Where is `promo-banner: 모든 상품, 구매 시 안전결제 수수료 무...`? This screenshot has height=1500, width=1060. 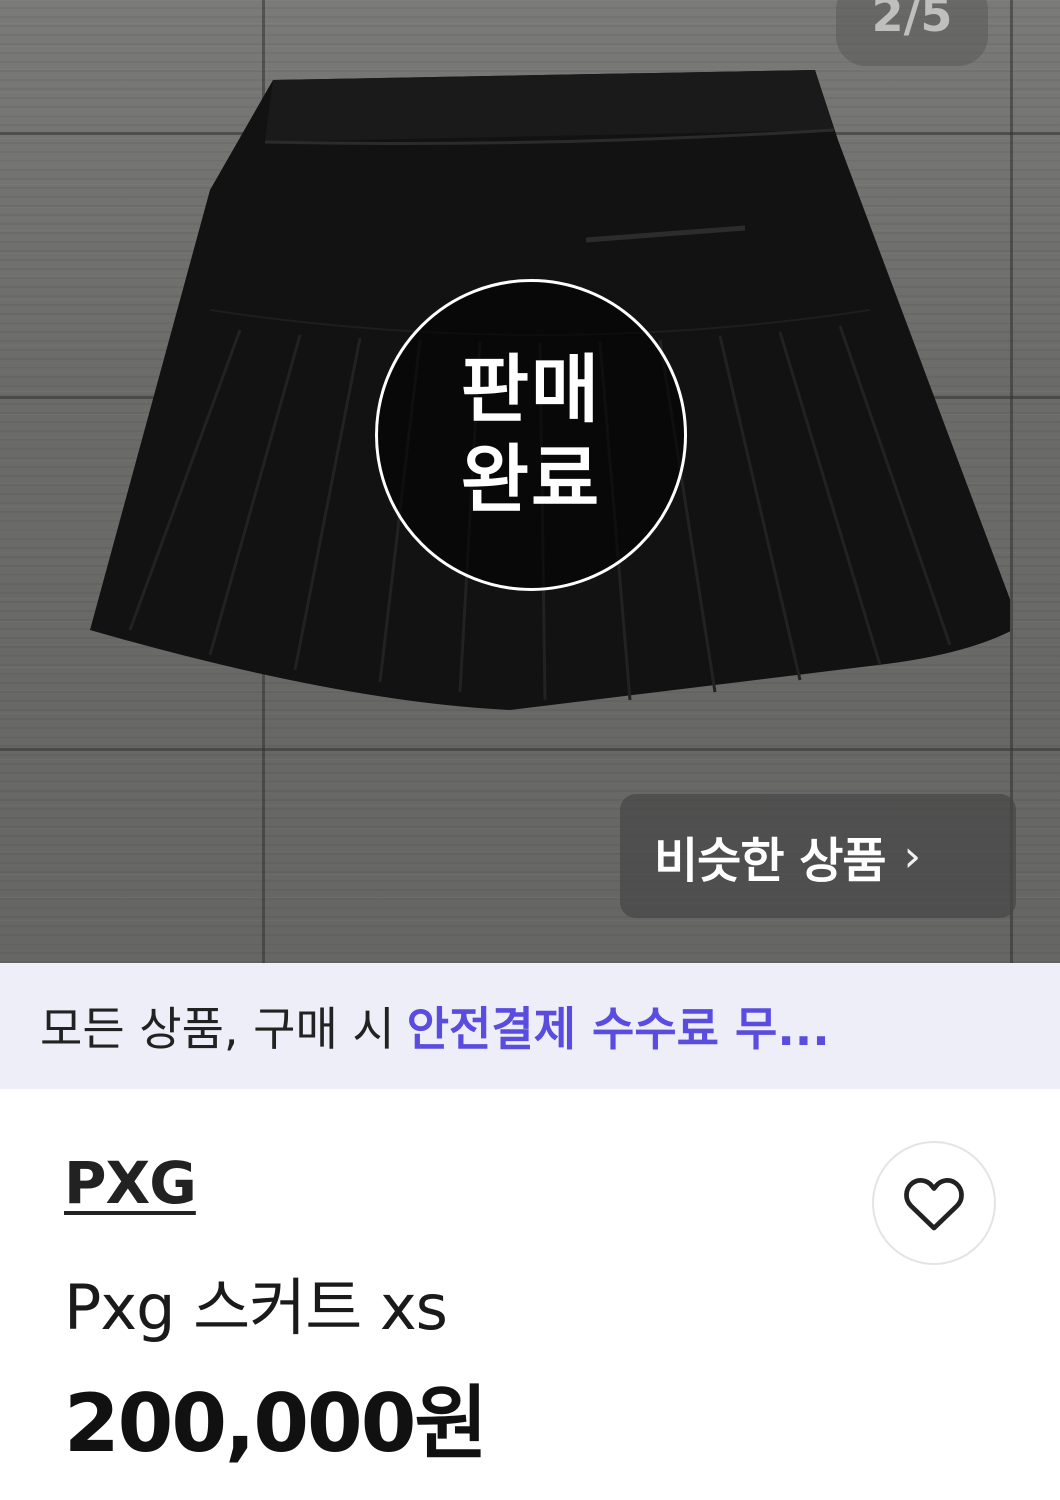
promo-banner: 모든 상품, 구매 시 안전결제 수수료 무... is located at coordinates (530, 1026).